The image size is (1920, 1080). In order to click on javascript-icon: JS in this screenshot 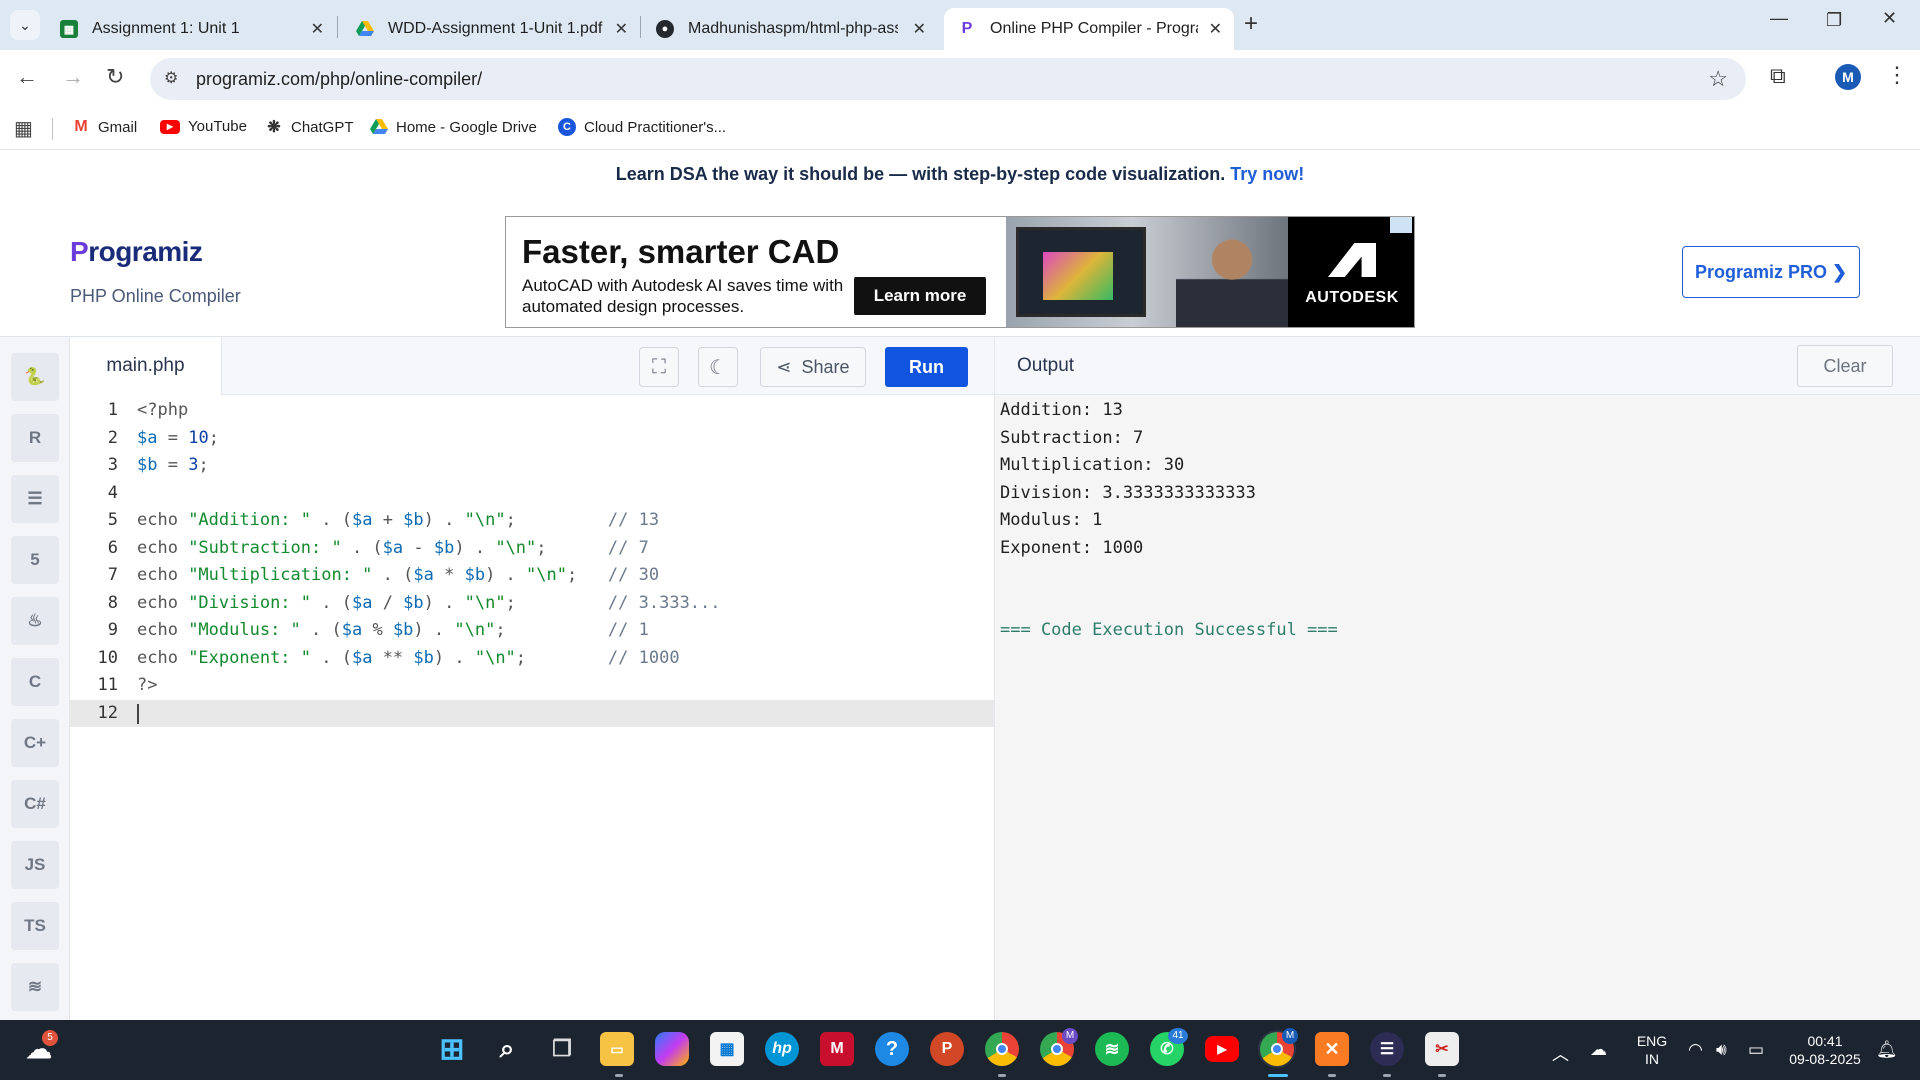, I will do `click(35, 865)`.